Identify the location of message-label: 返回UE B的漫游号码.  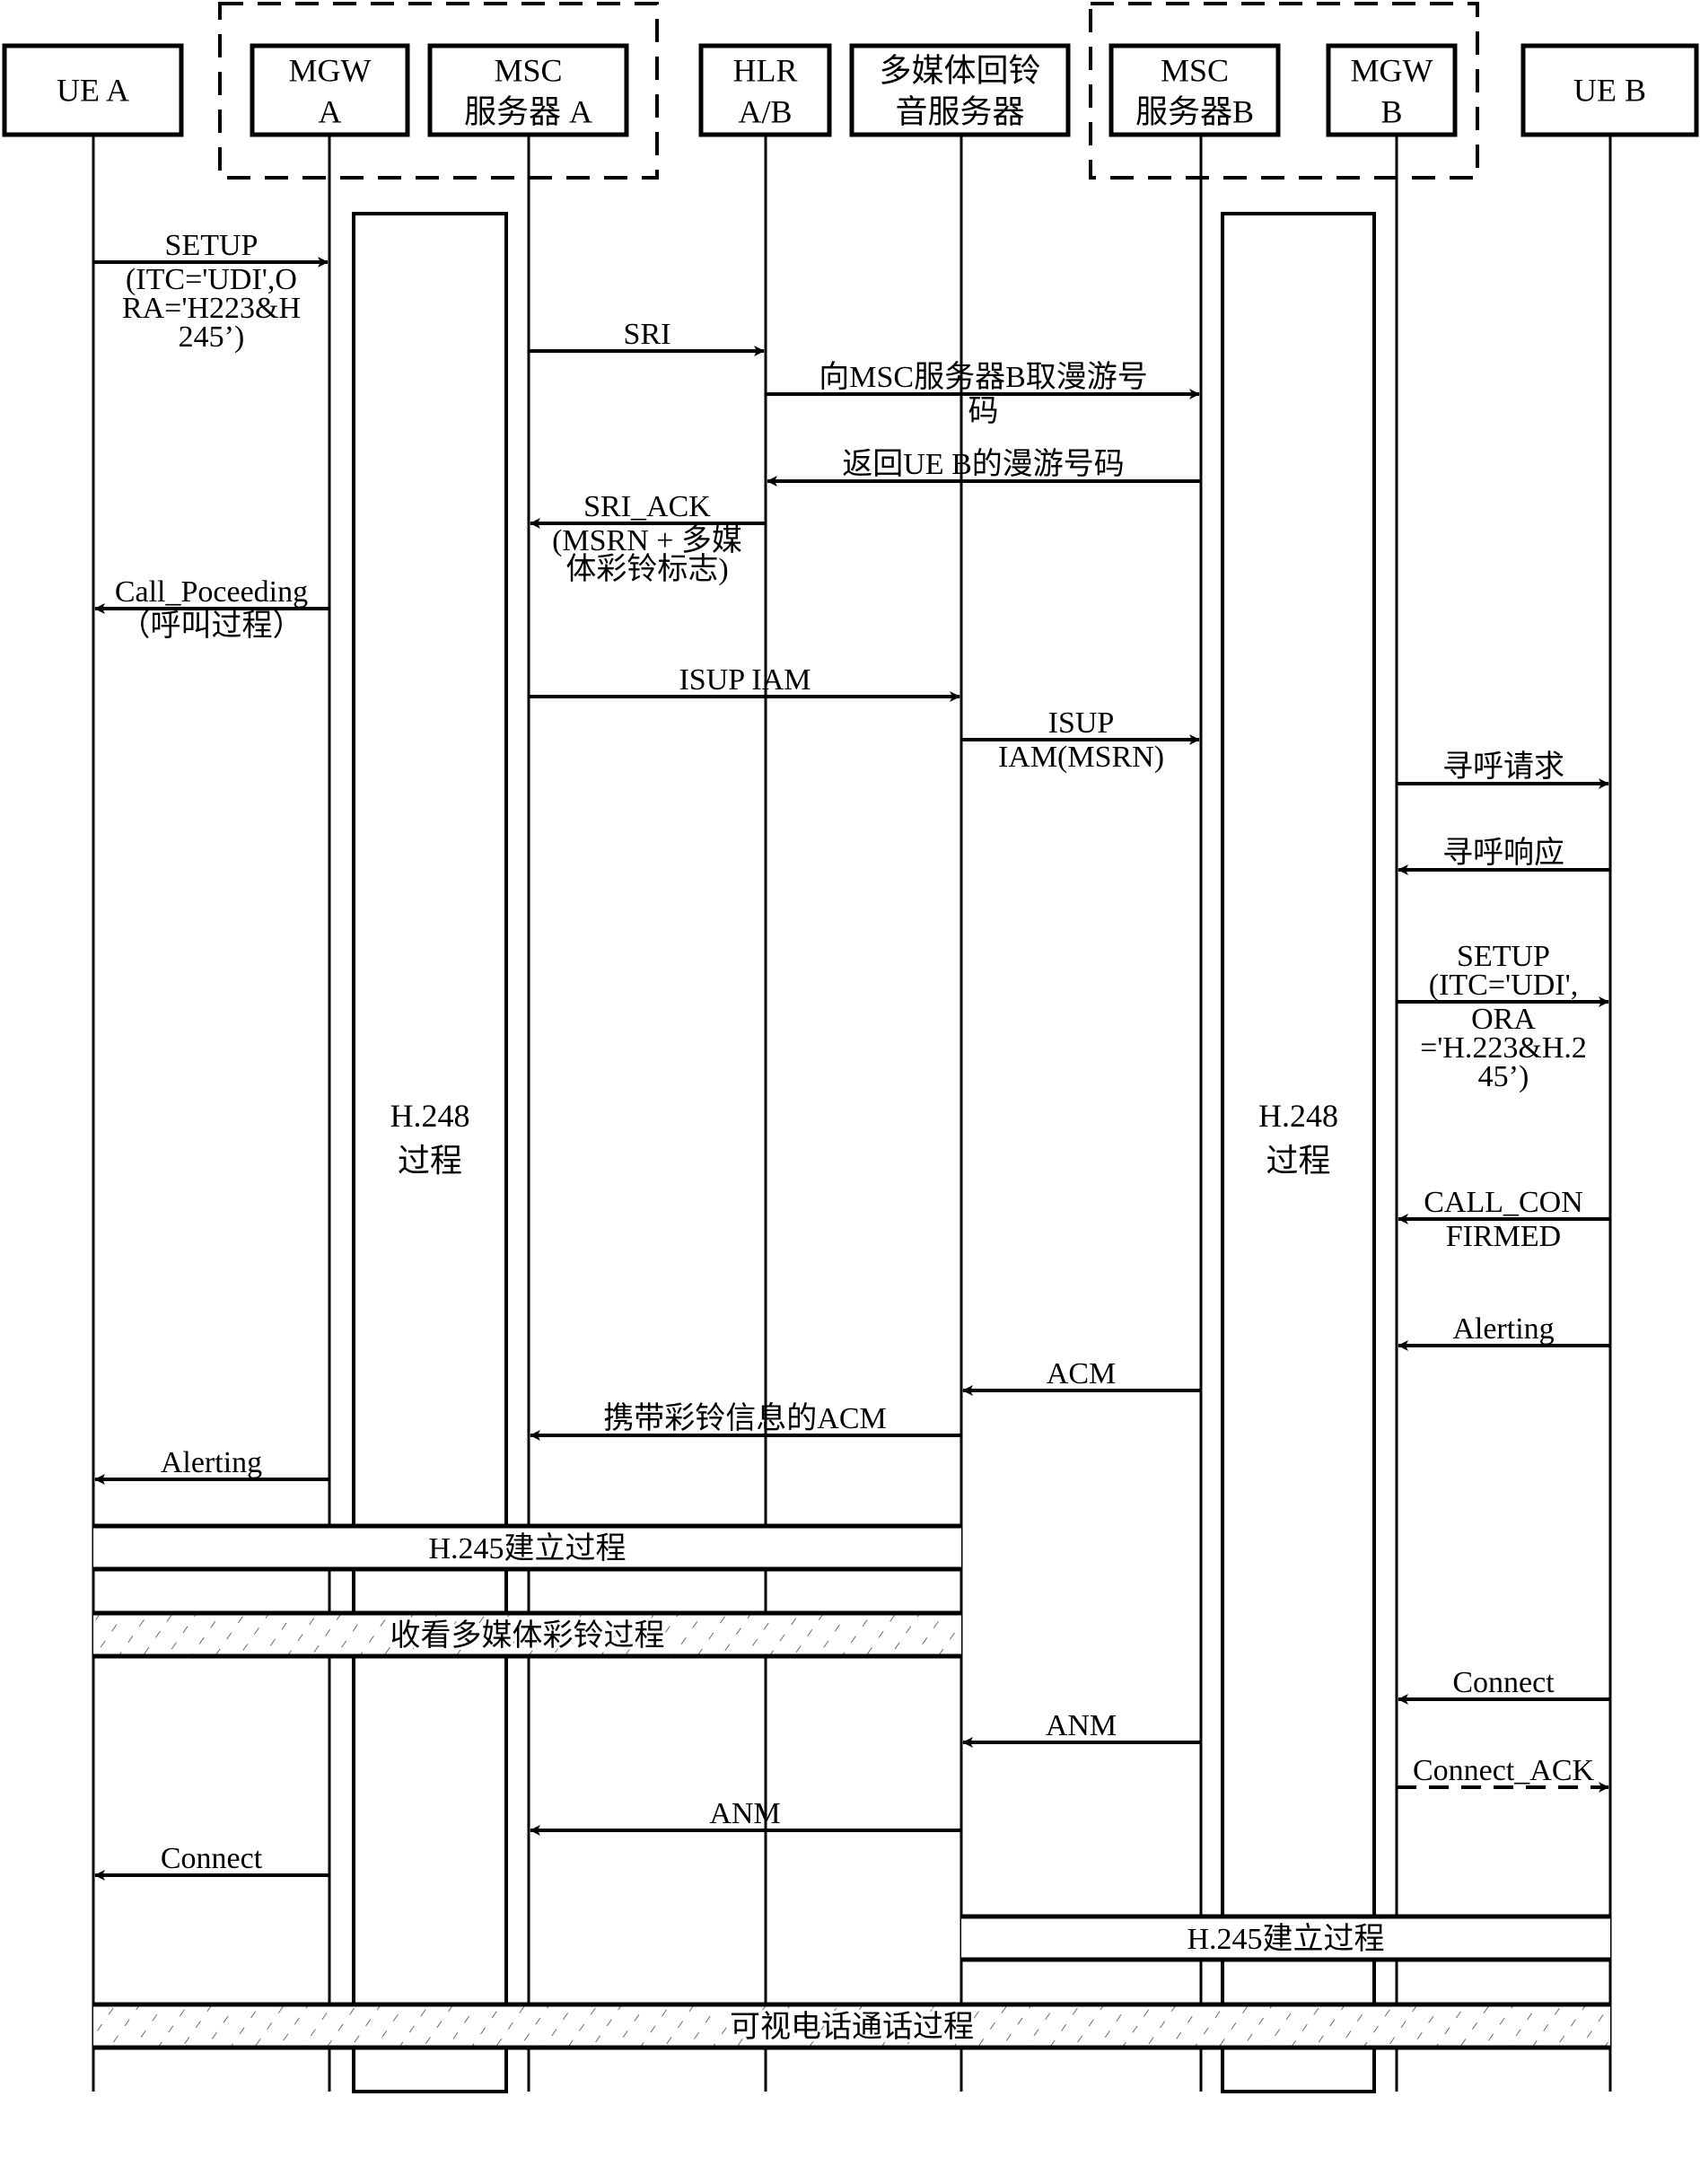
(983, 464).